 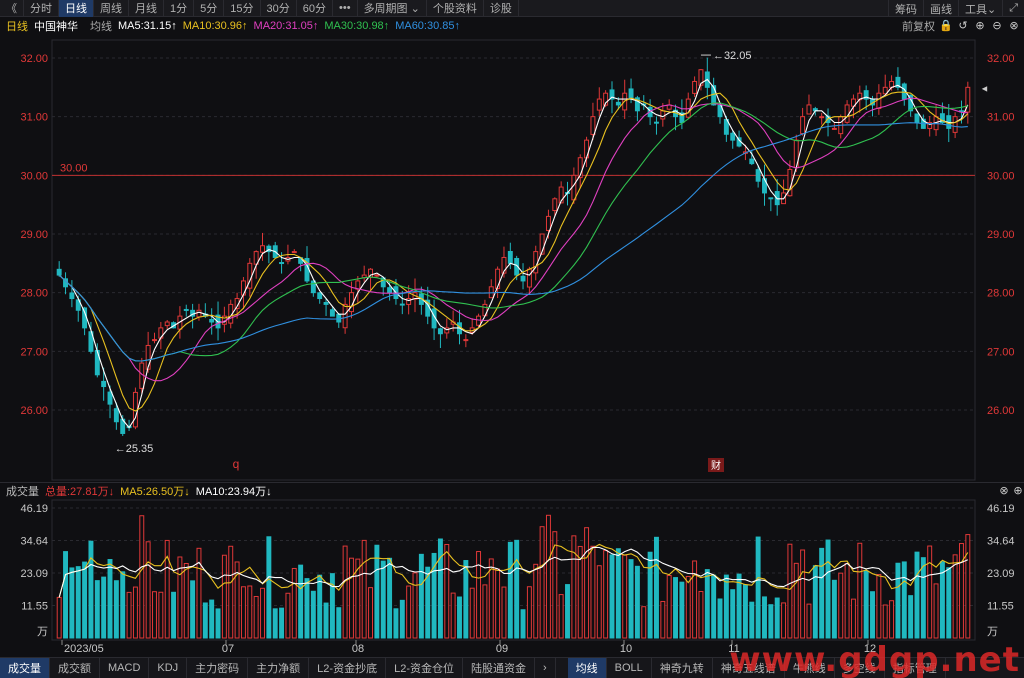 What do you see at coordinates (75, 668) in the screenshot?
I see `indicator-tab-1: 成交额` at bounding box center [75, 668].